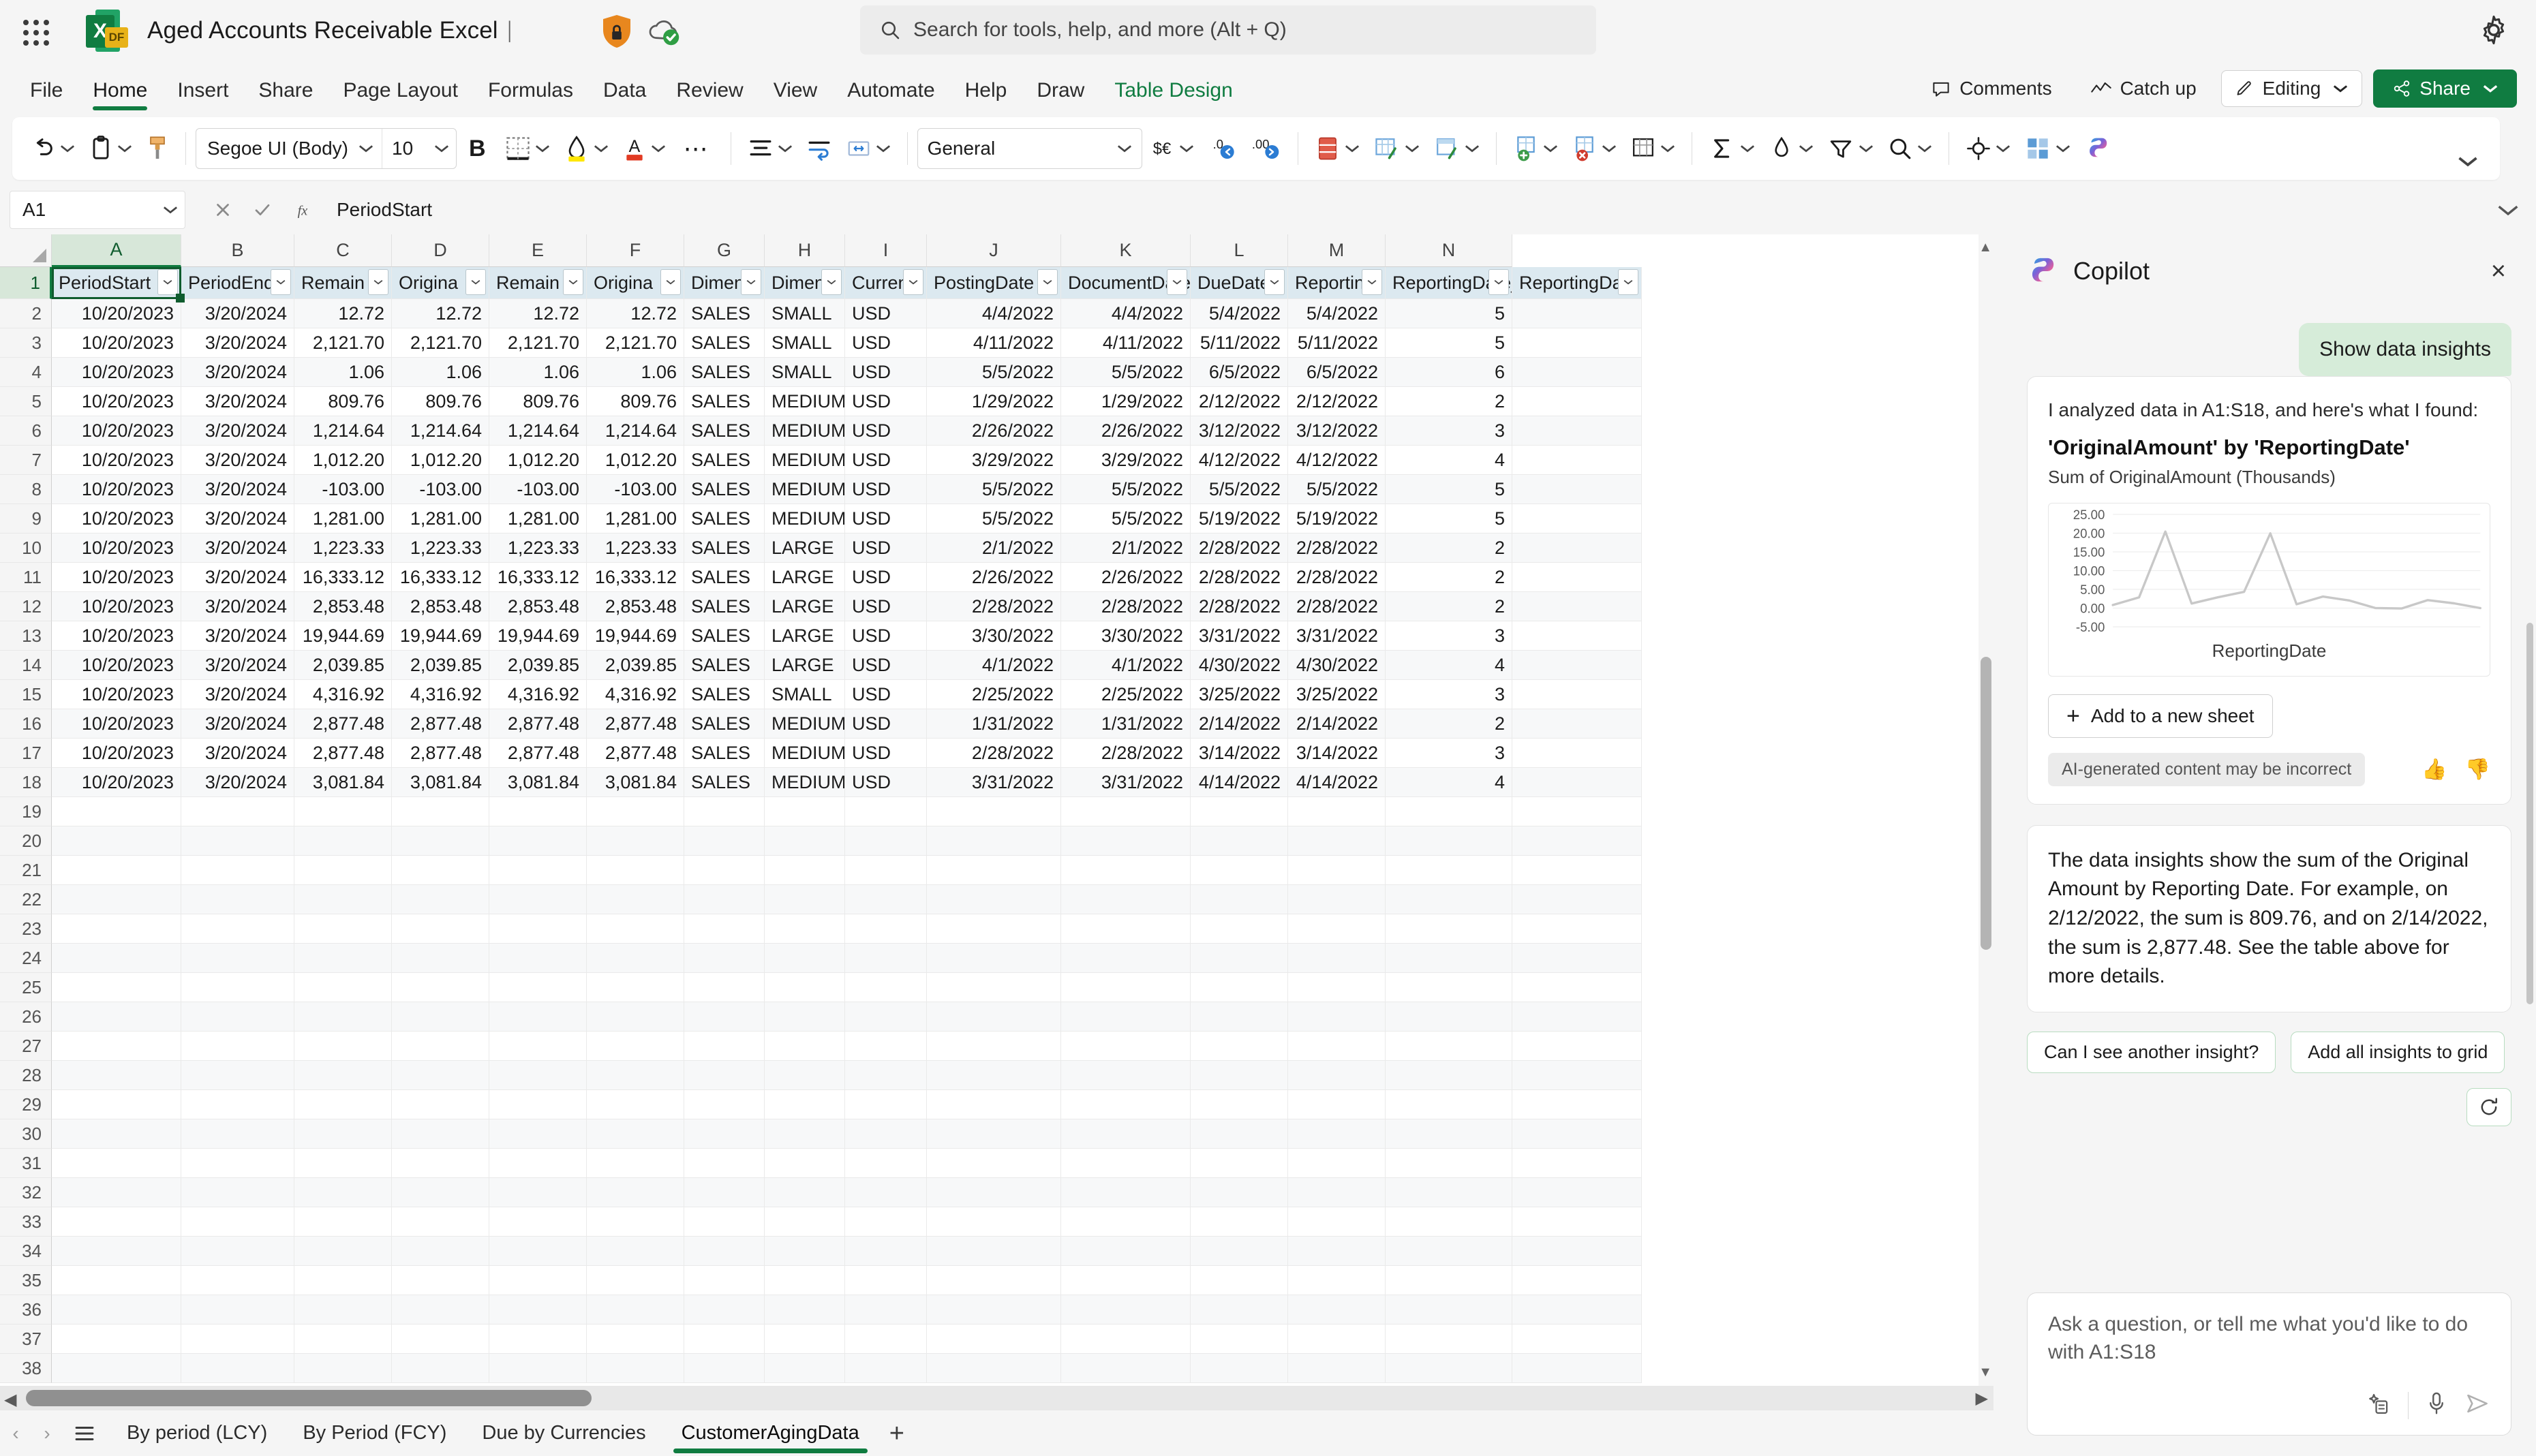 The height and width of the screenshot is (1456, 2536). Describe the element at coordinates (26, 694) in the screenshot. I see `row-header-15: 15` at that location.